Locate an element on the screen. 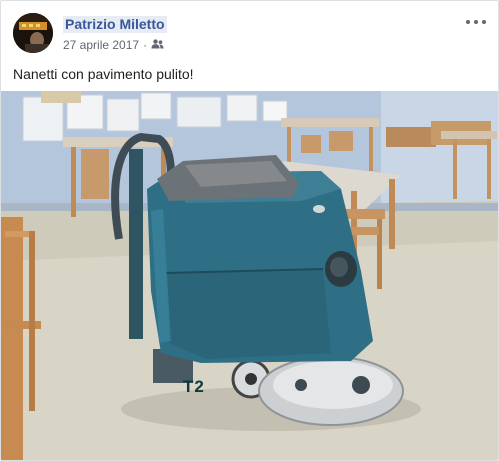 This screenshot has height=461, width=499. author-name: Patrizio Miletto is located at coordinates (115, 24).